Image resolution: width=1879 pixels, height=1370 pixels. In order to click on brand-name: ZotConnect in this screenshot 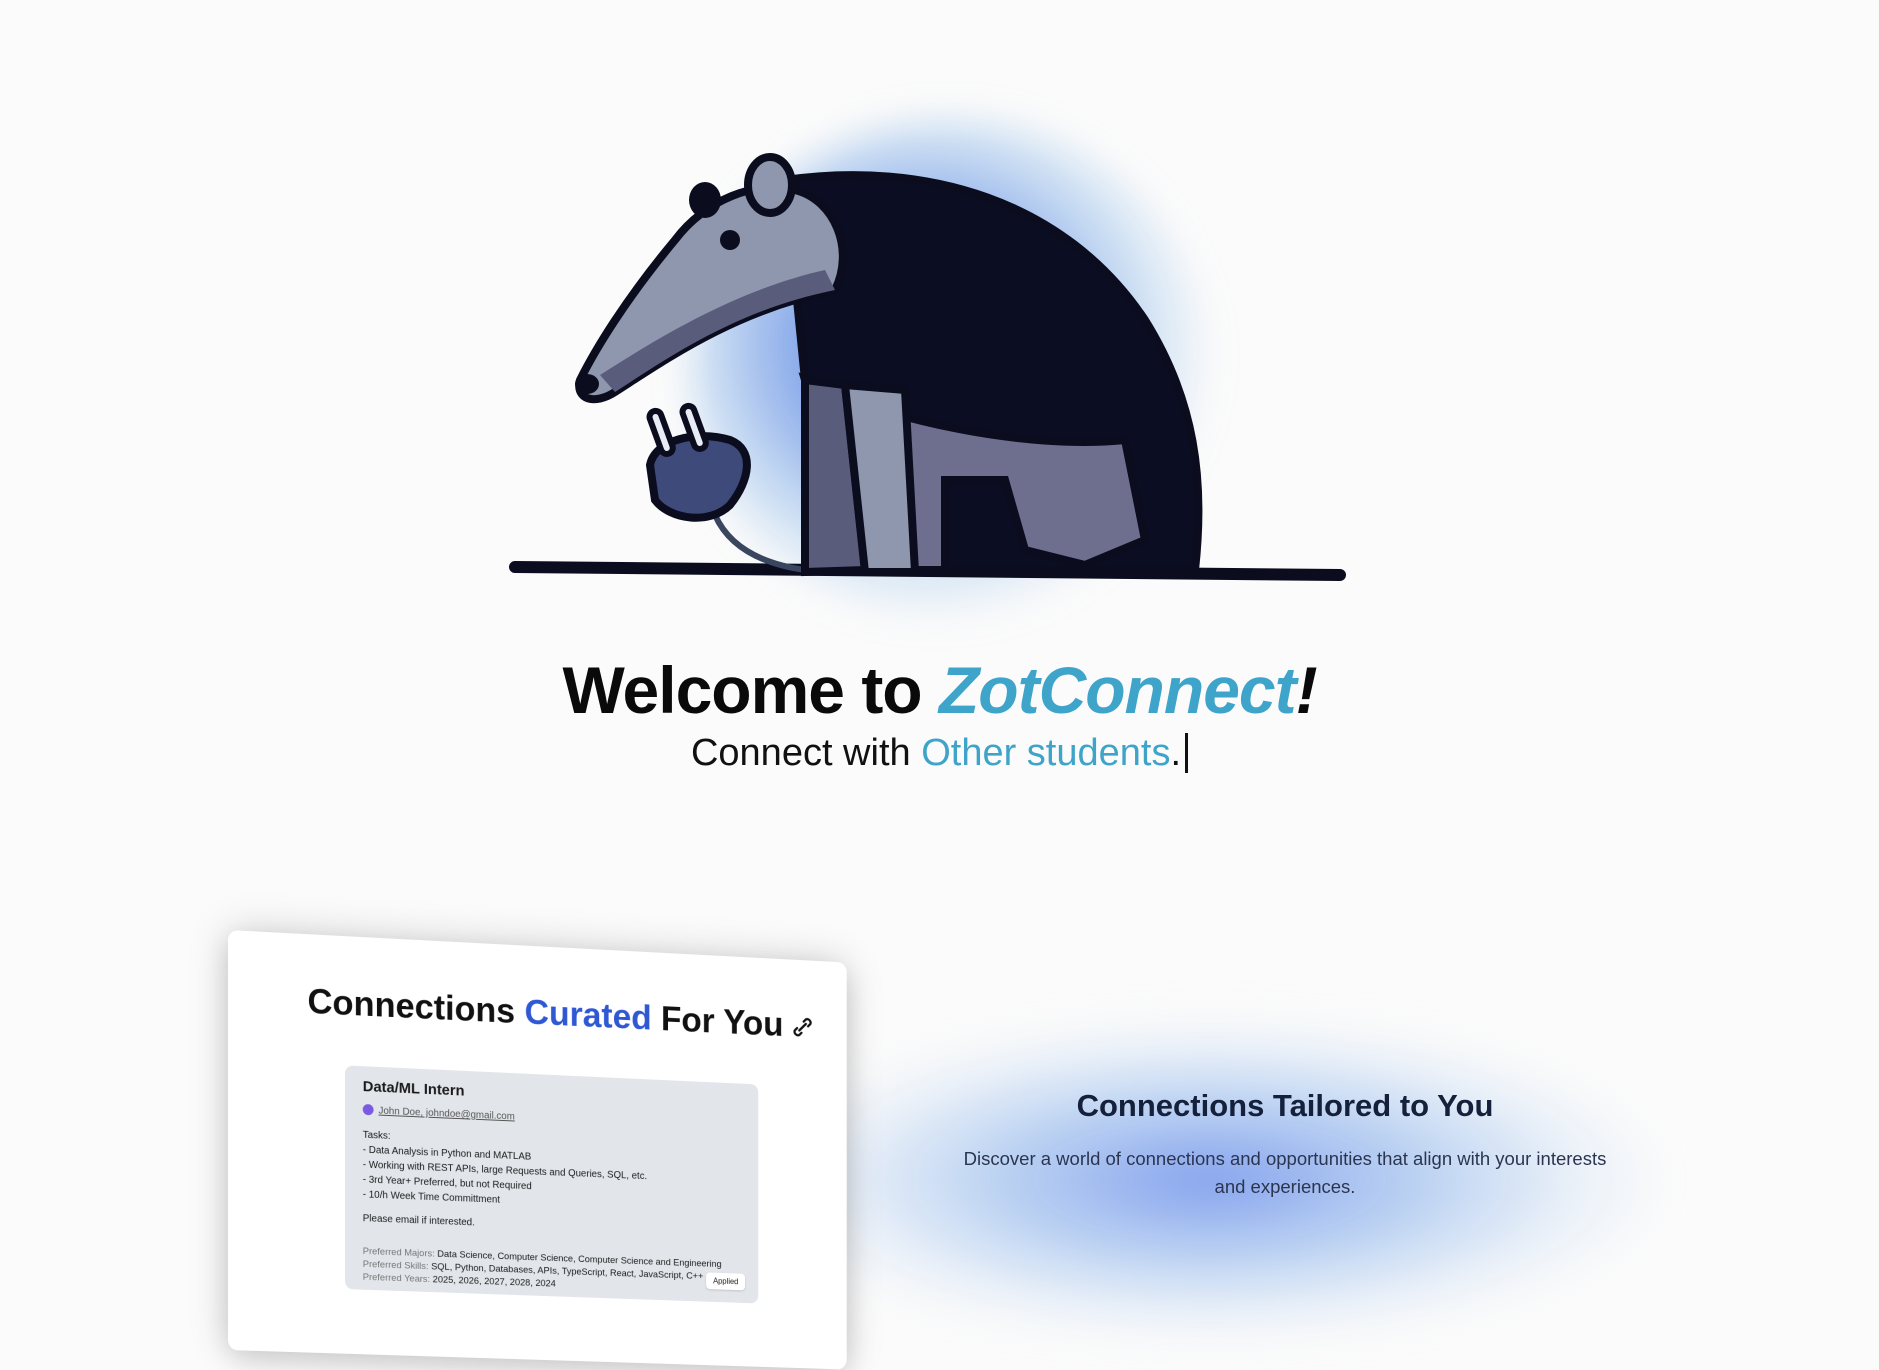, I will do `click(1117, 690)`.